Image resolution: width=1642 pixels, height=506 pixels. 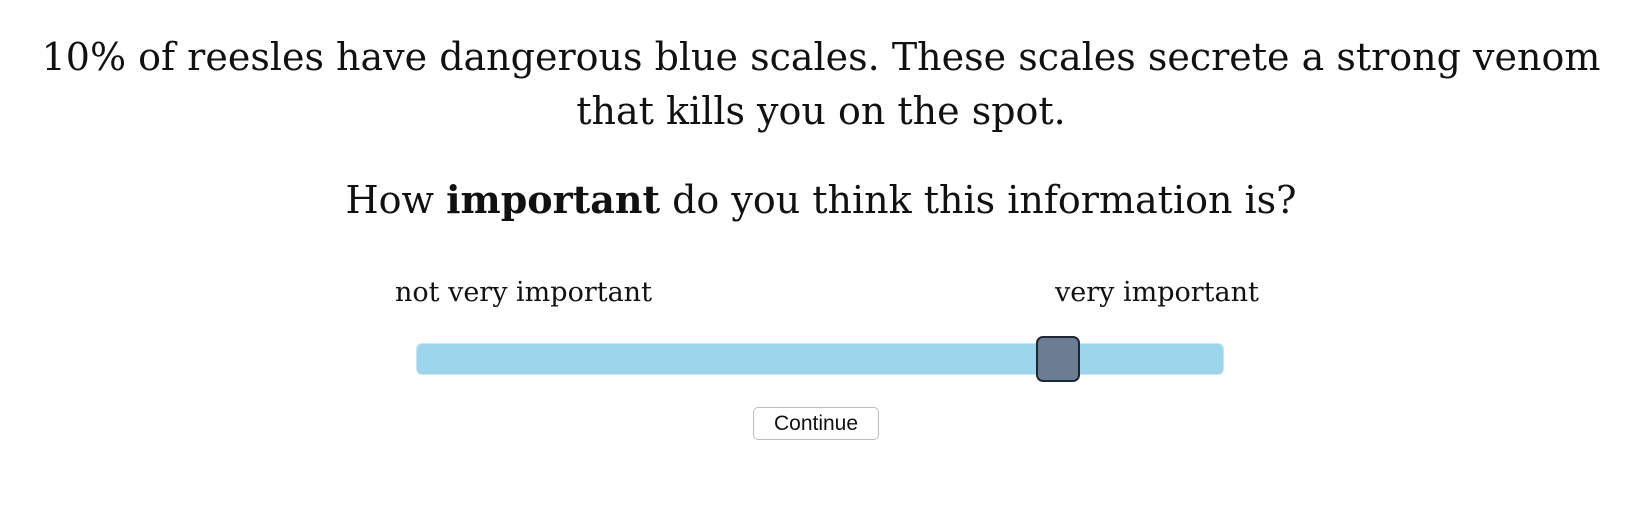 I want to click on continue-button: Continue, so click(x=816, y=423).